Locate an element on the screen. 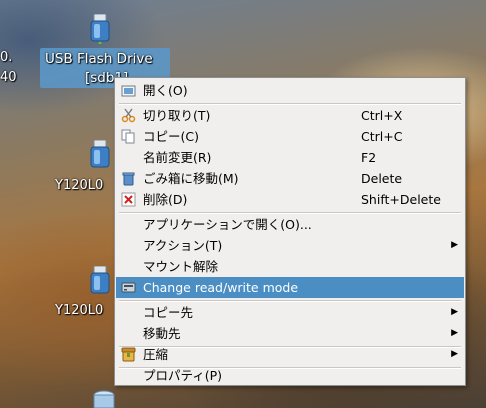 This screenshot has height=408, width=486. menu-item-label: 削除(D) is located at coordinates (165, 199).